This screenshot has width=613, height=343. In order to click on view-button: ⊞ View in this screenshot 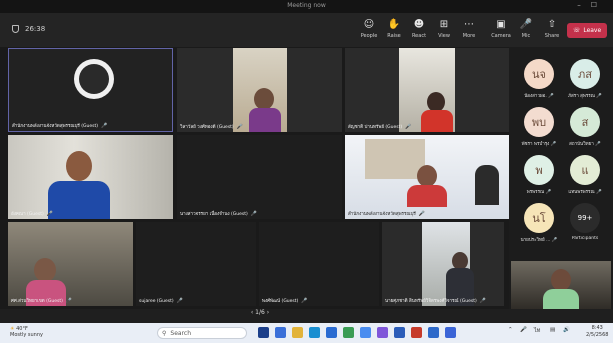, I will do `click(444, 29)`.